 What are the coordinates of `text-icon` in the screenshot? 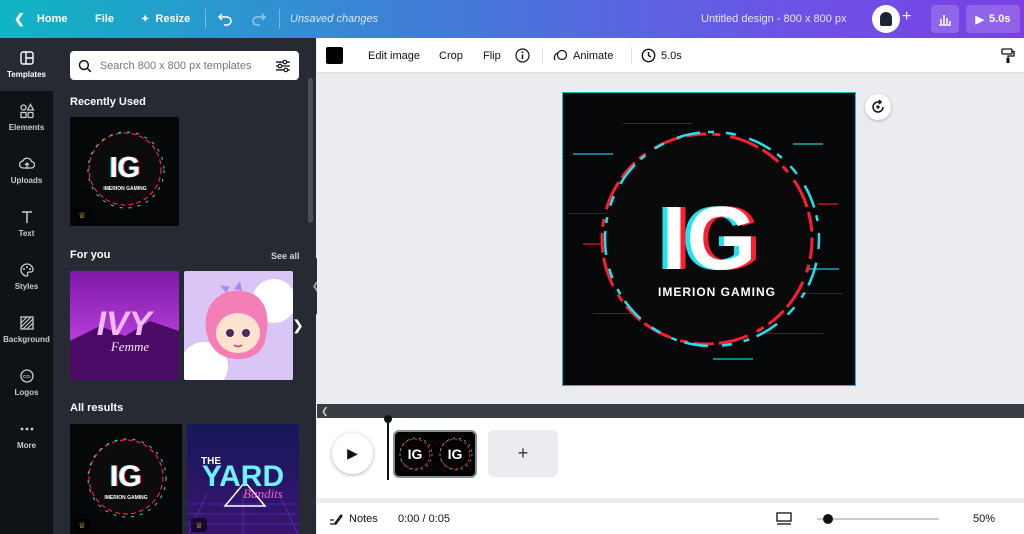 It's located at (26, 217).